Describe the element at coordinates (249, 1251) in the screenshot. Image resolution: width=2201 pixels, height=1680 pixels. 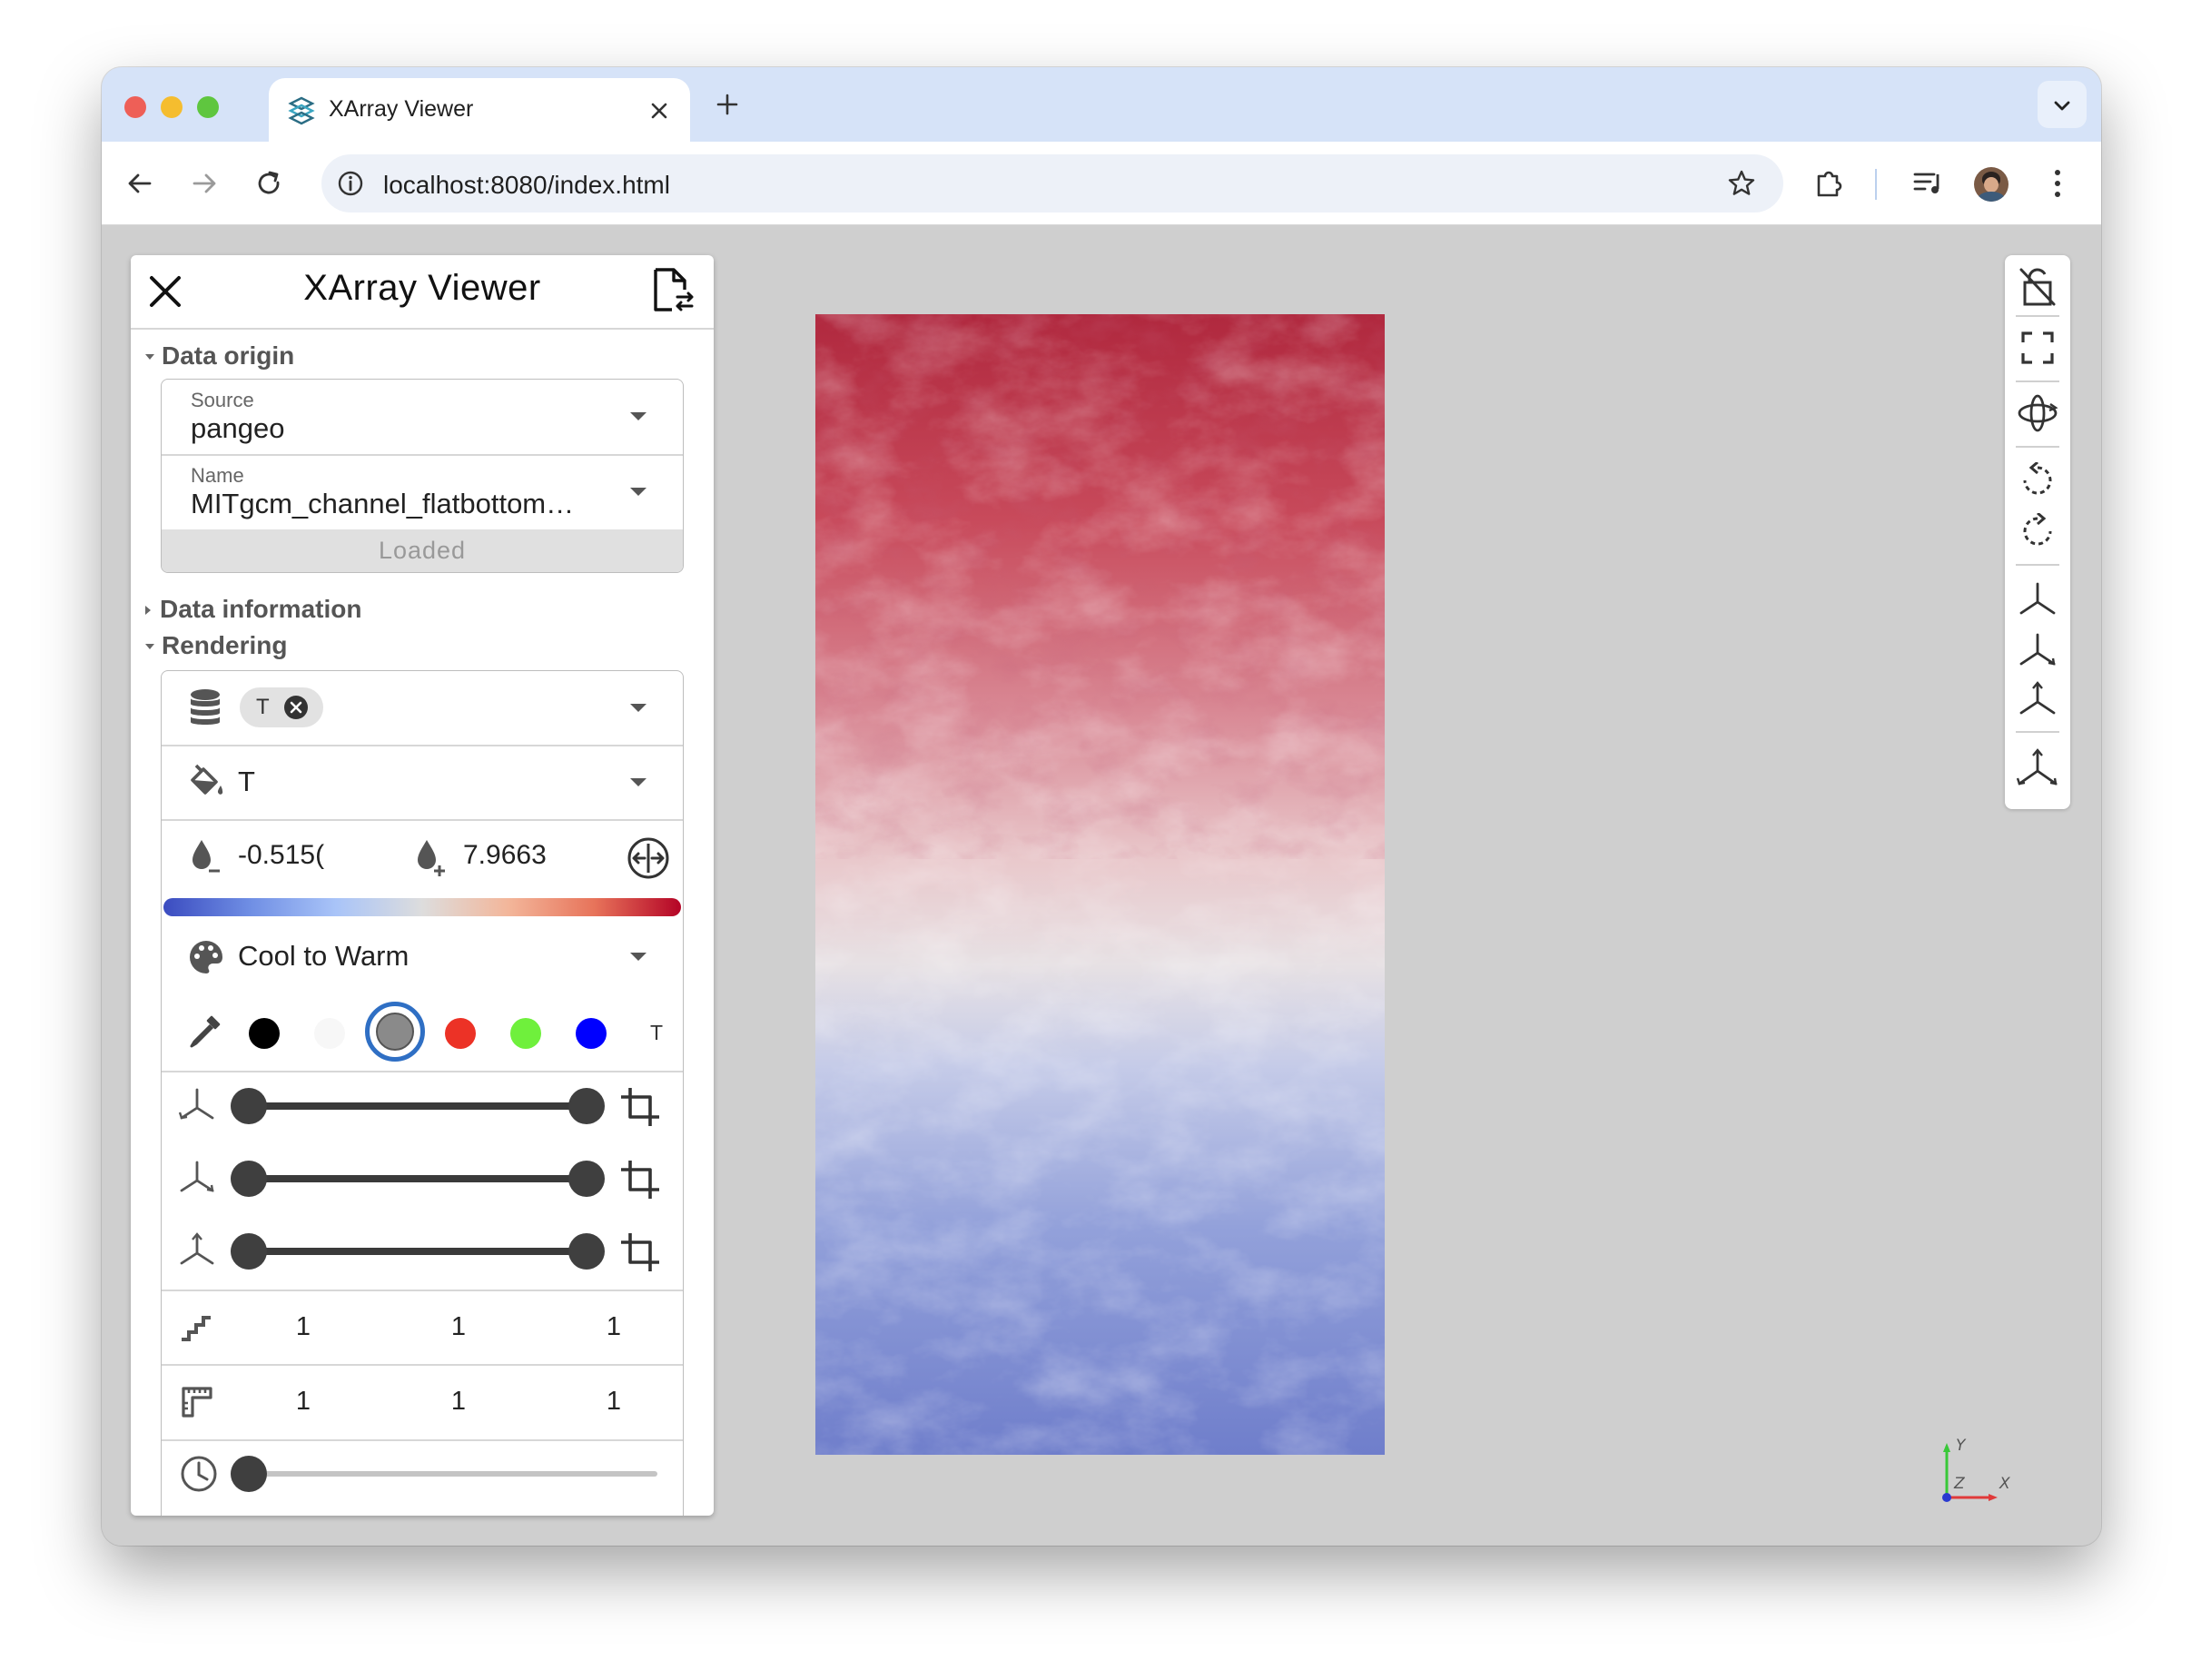
I see `crop-z-min-thumb` at that location.